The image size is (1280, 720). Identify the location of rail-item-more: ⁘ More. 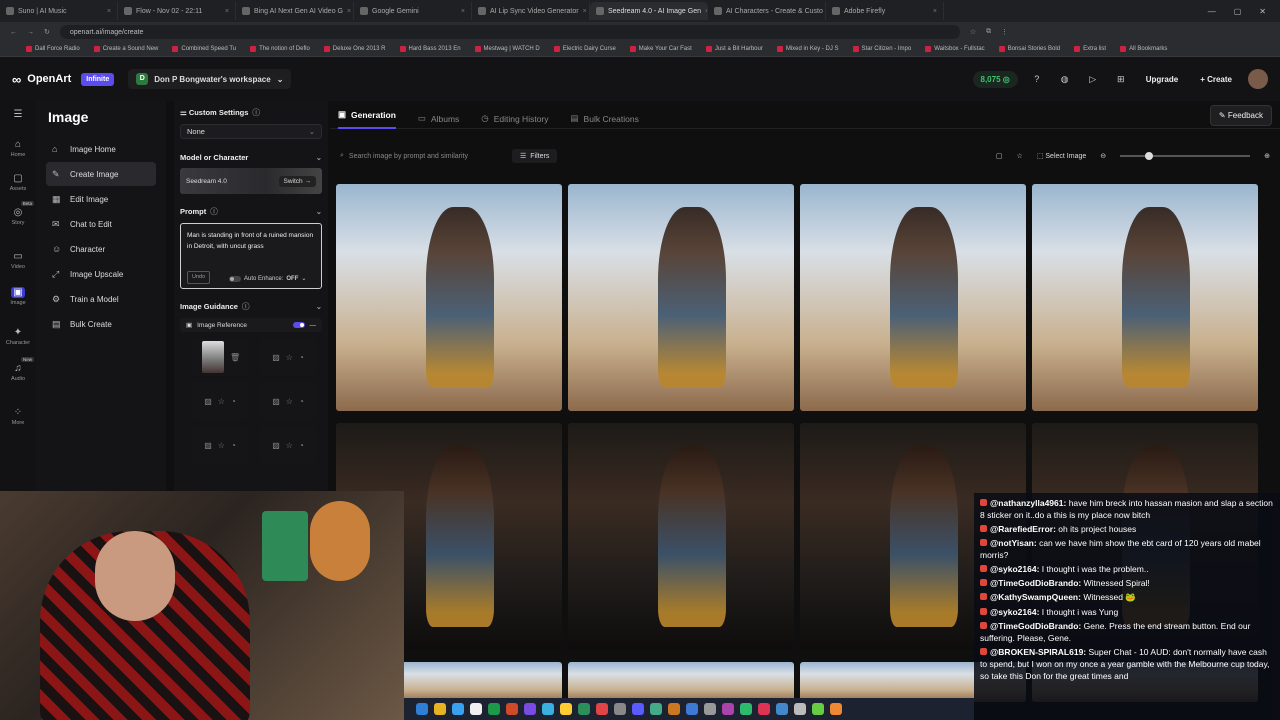
(18, 416).